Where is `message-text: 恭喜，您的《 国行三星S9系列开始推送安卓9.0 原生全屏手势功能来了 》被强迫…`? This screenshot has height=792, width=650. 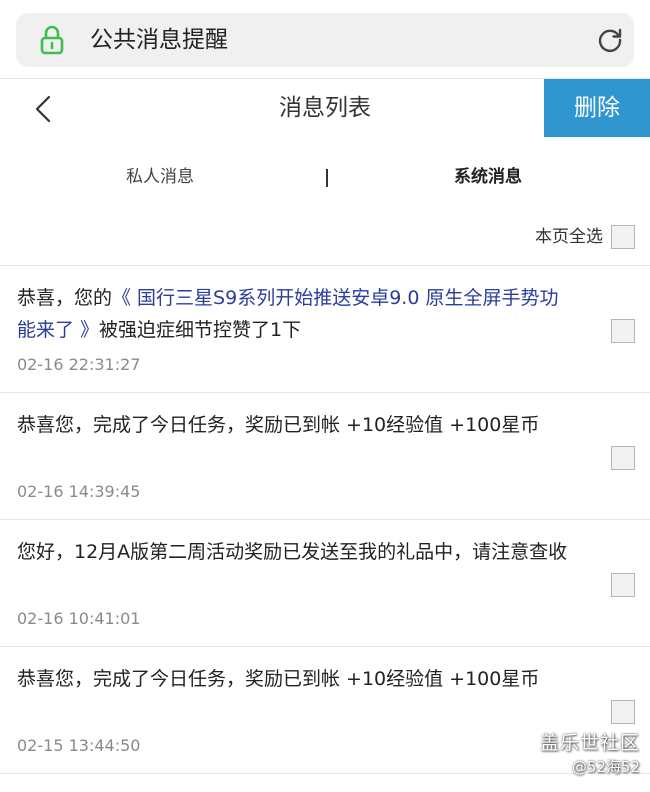 message-text: 恭喜，您的《 国行三星S9系列开始推送安卓9.0 原生全屏手势功能来了 》被强迫… is located at coordinates (297, 314).